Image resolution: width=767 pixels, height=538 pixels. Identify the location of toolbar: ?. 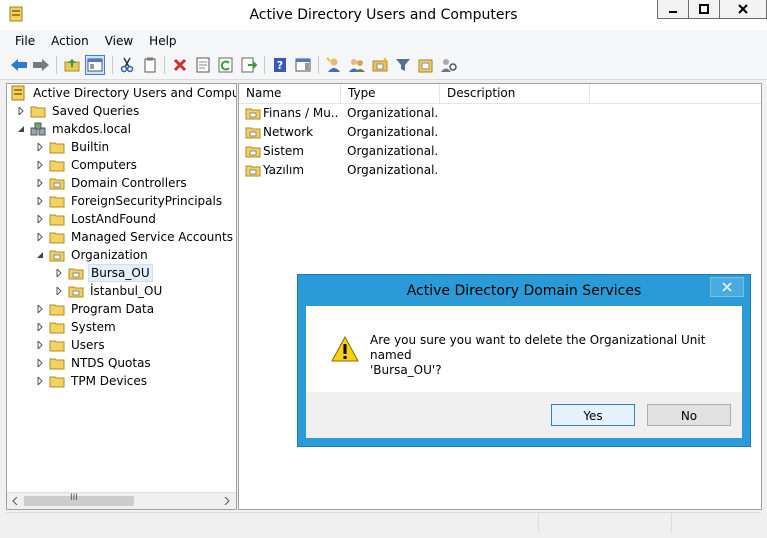
(383, 66).